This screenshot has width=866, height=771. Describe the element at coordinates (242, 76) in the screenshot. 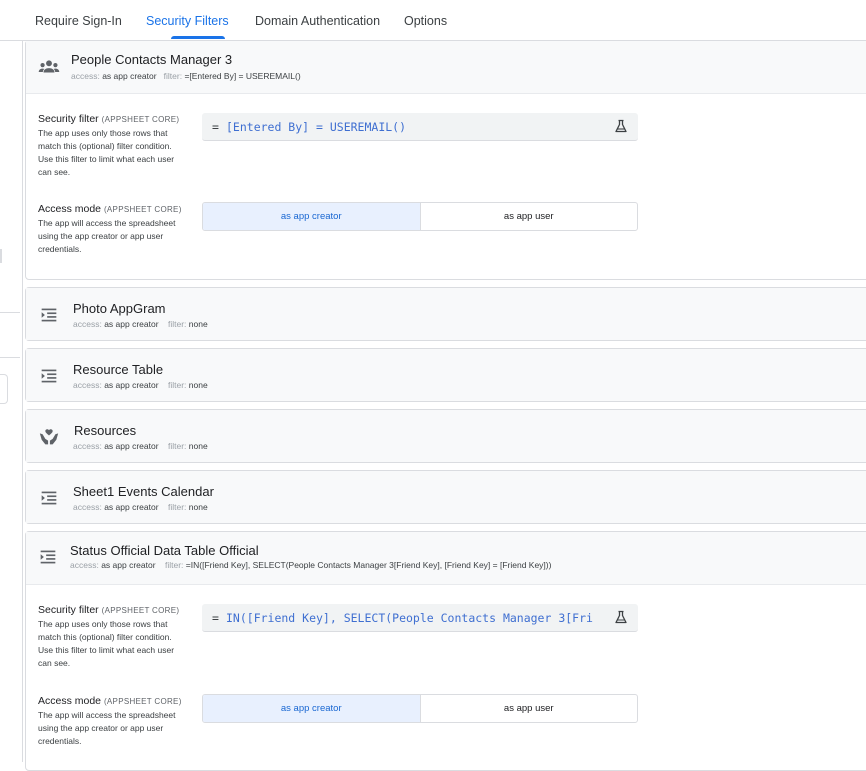

I see `filter-value: =[Entered By] = USEREMAIL()` at that location.